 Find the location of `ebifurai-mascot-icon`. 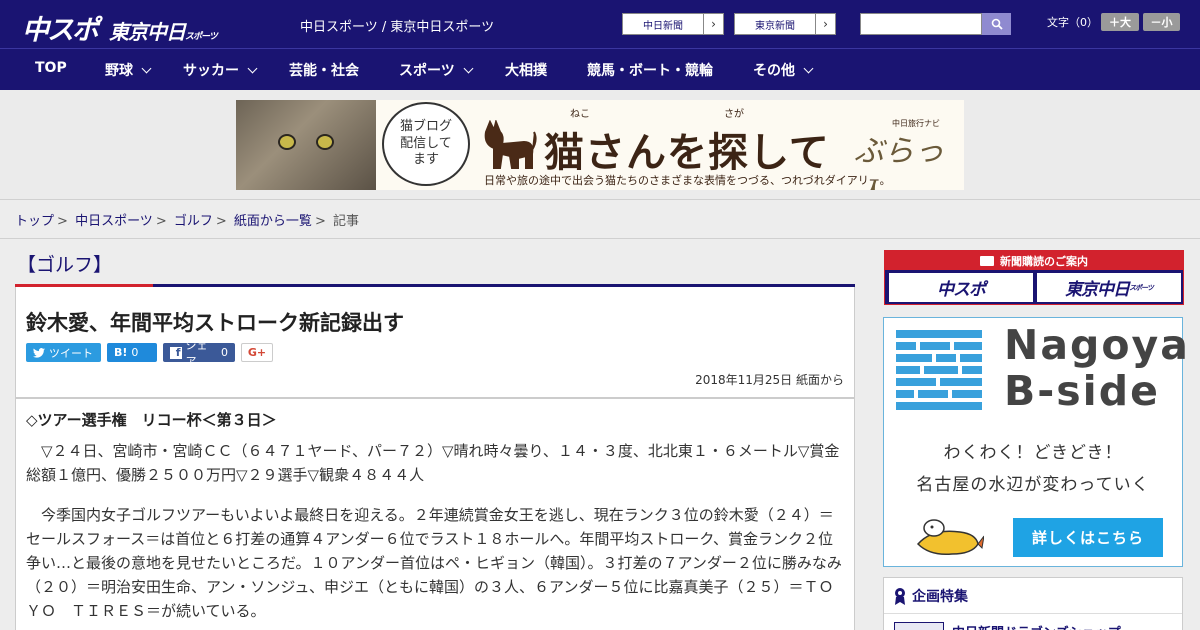

ebifurai-mascot-icon is located at coordinates (950, 537).